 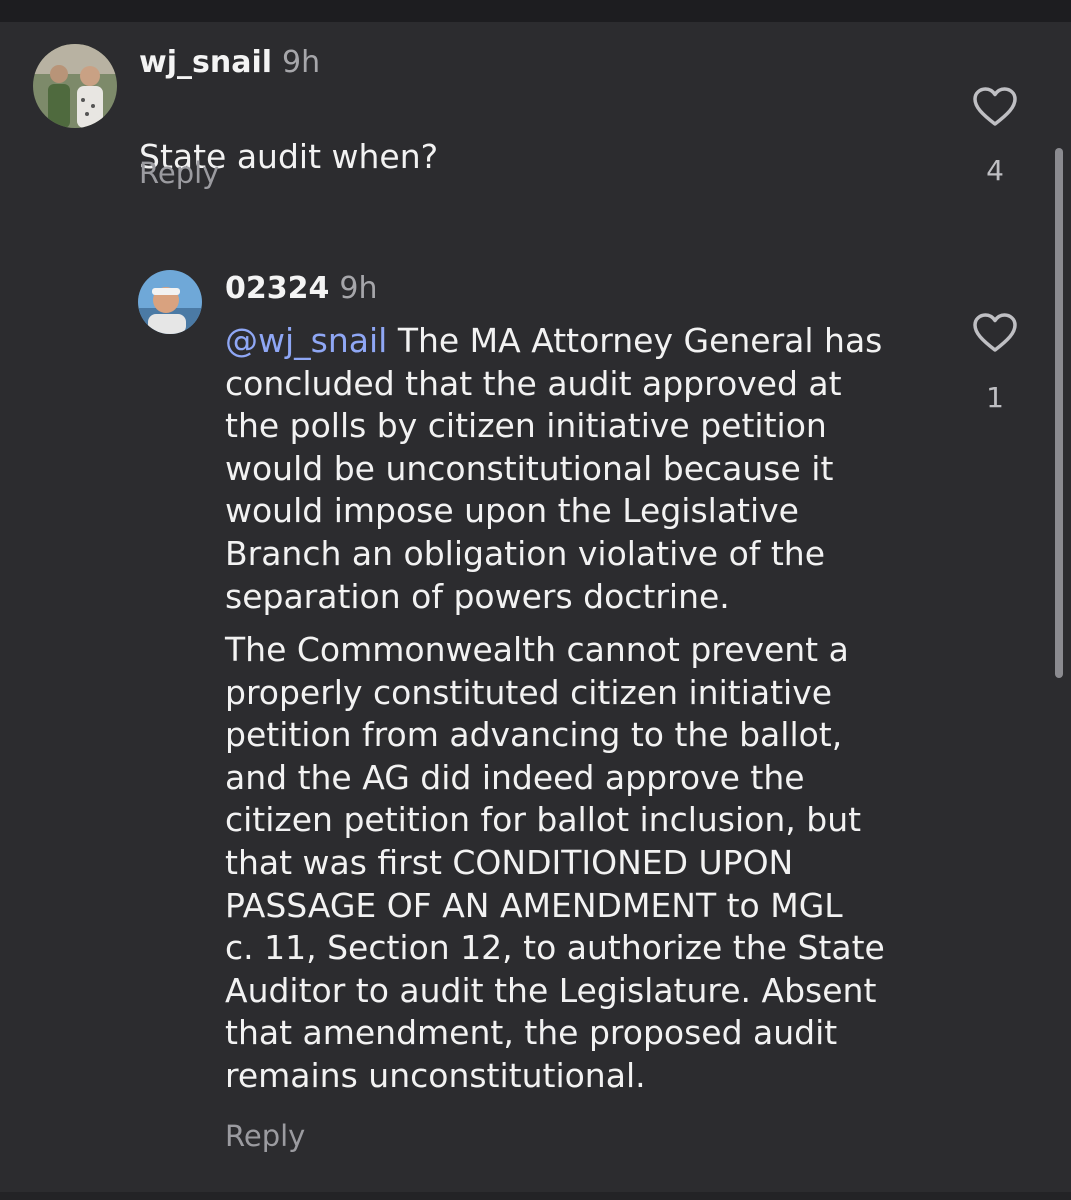 What do you see at coordinates (1059, 413) in the screenshot?
I see `scrollbar` at bounding box center [1059, 413].